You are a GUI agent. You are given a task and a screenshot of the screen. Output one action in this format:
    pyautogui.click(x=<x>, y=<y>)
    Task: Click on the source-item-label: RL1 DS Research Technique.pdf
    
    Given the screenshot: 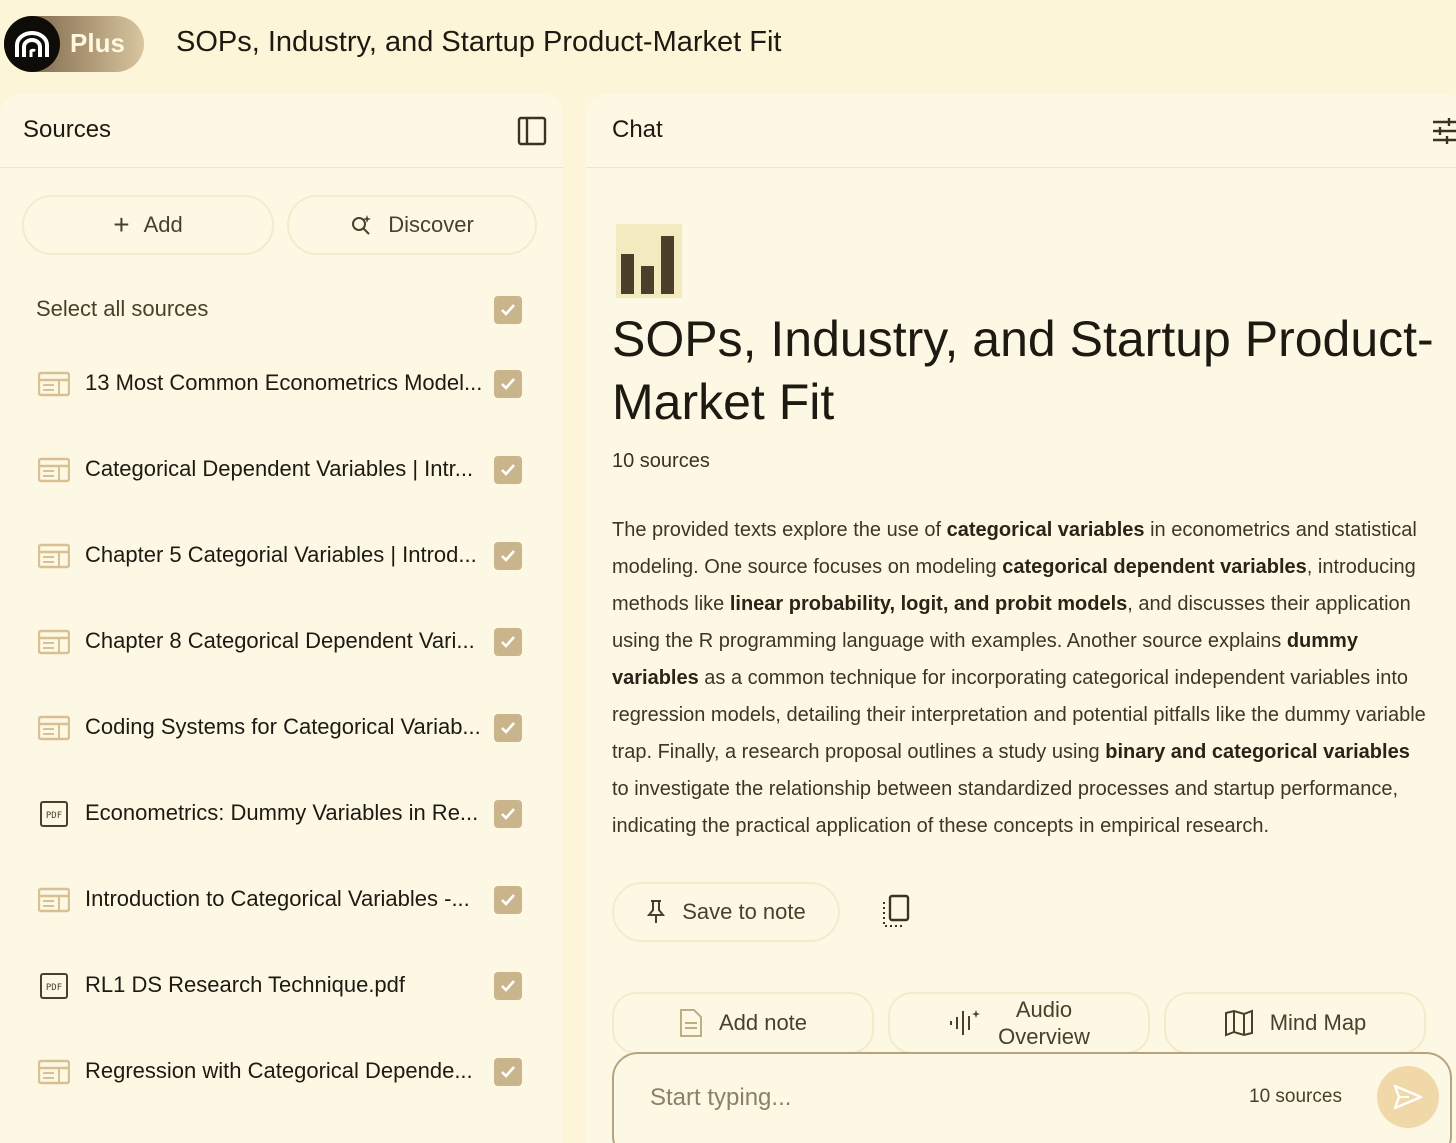 What is the action you would take?
    pyautogui.click(x=245, y=984)
    